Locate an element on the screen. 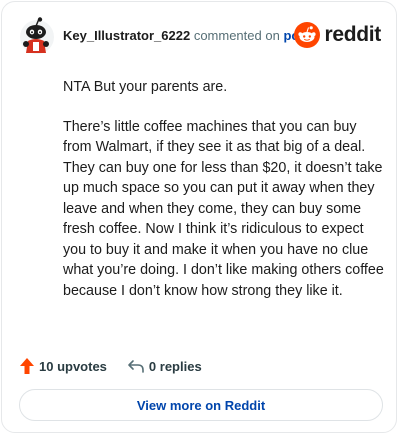 The height and width of the screenshot is (436, 400). avatar is located at coordinates (37, 36).